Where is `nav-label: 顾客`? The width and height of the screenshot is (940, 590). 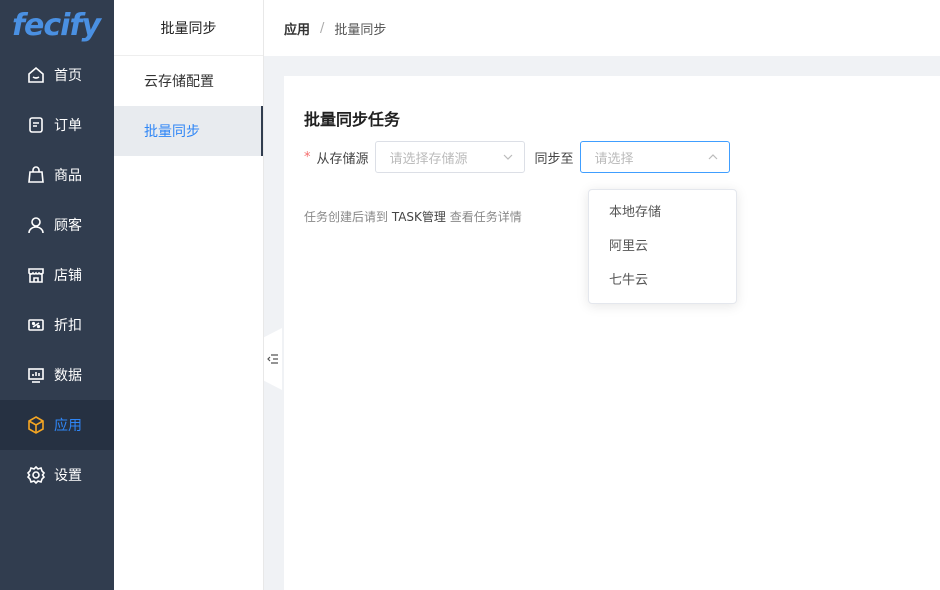 nav-label: 顾客 is located at coordinates (68, 226).